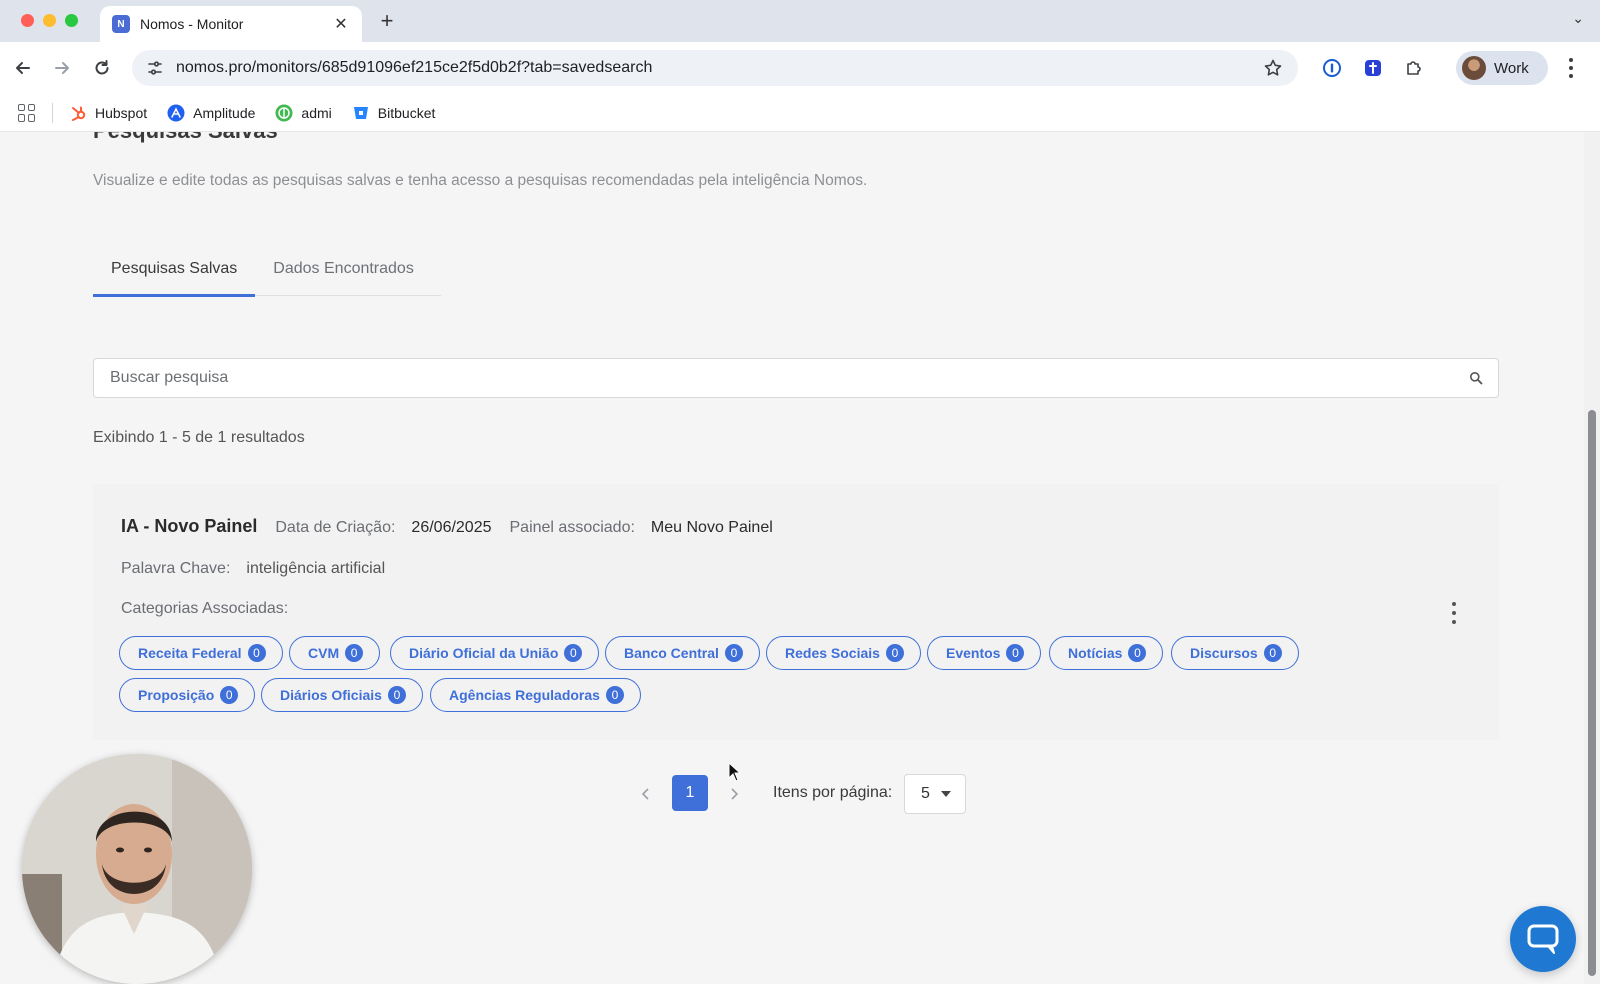 The width and height of the screenshot is (1600, 984). What do you see at coordinates (1592, 693) in the screenshot?
I see `scrollbar-thumb` at bounding box center [1592, 693].